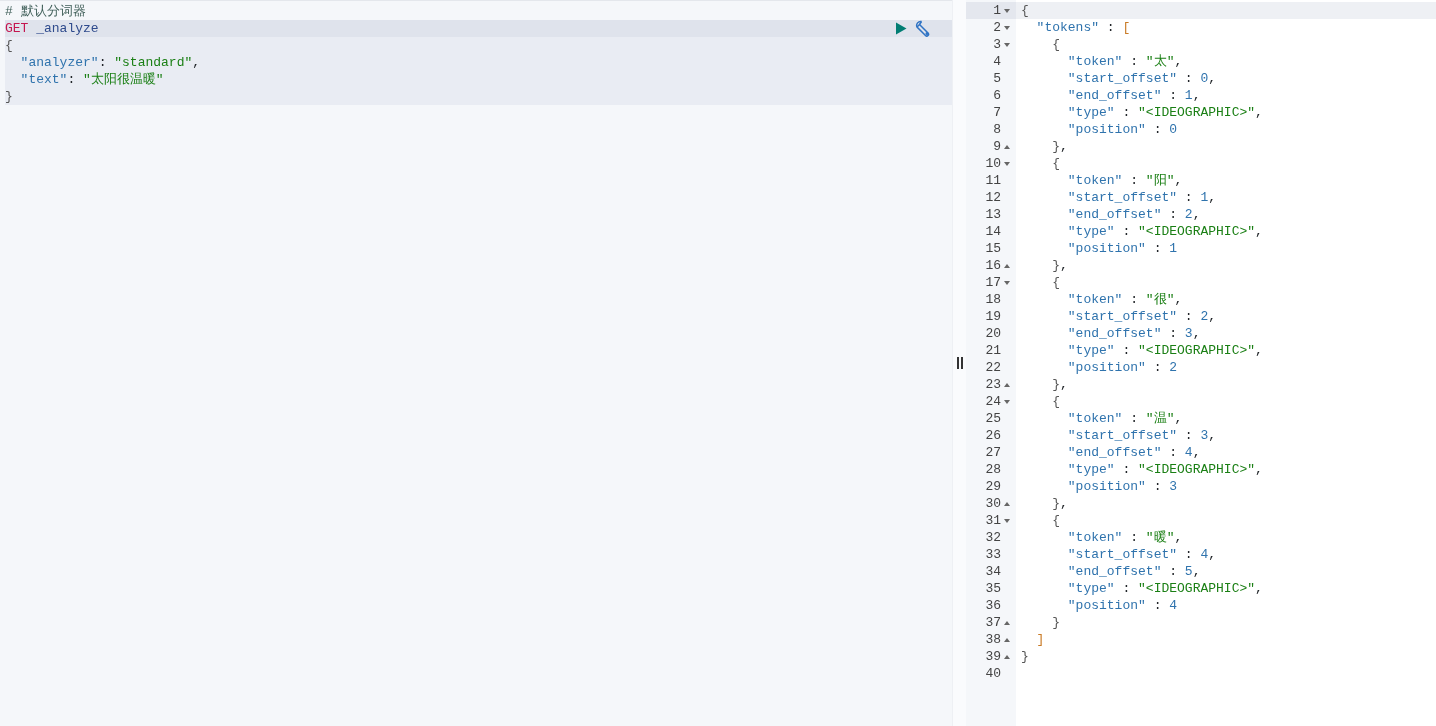 Image resolution: width=1436 pixels, height=726 pixels. I want to click on line-number: 2, so click(997, 27).